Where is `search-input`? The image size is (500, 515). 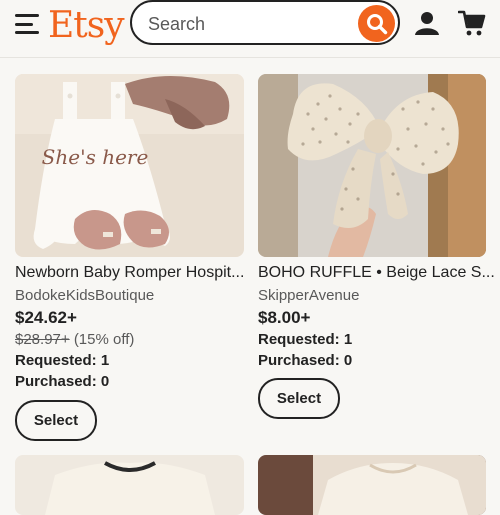
search-input is located at coordinates (248, 24).